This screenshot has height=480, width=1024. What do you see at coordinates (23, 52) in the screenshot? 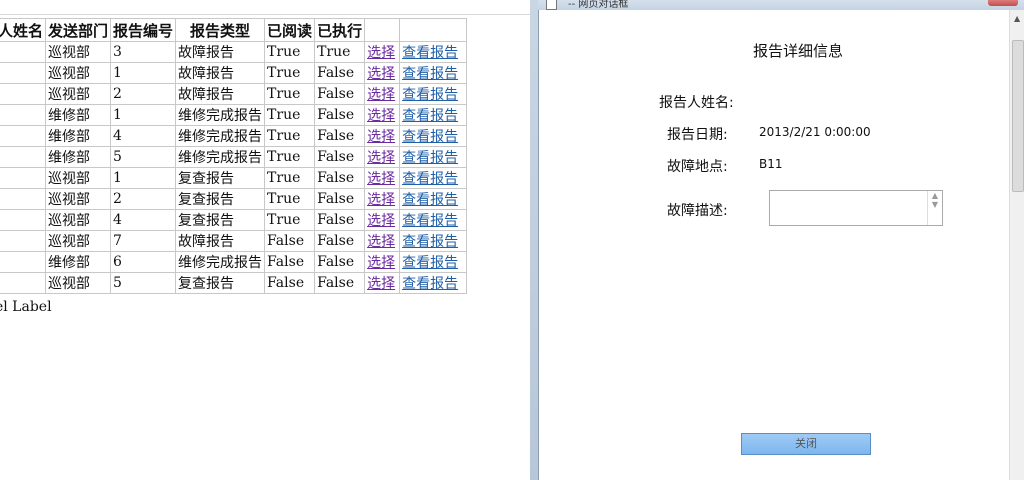
I see `reporter-name-cell: 七` at bounding box center [23, 52].